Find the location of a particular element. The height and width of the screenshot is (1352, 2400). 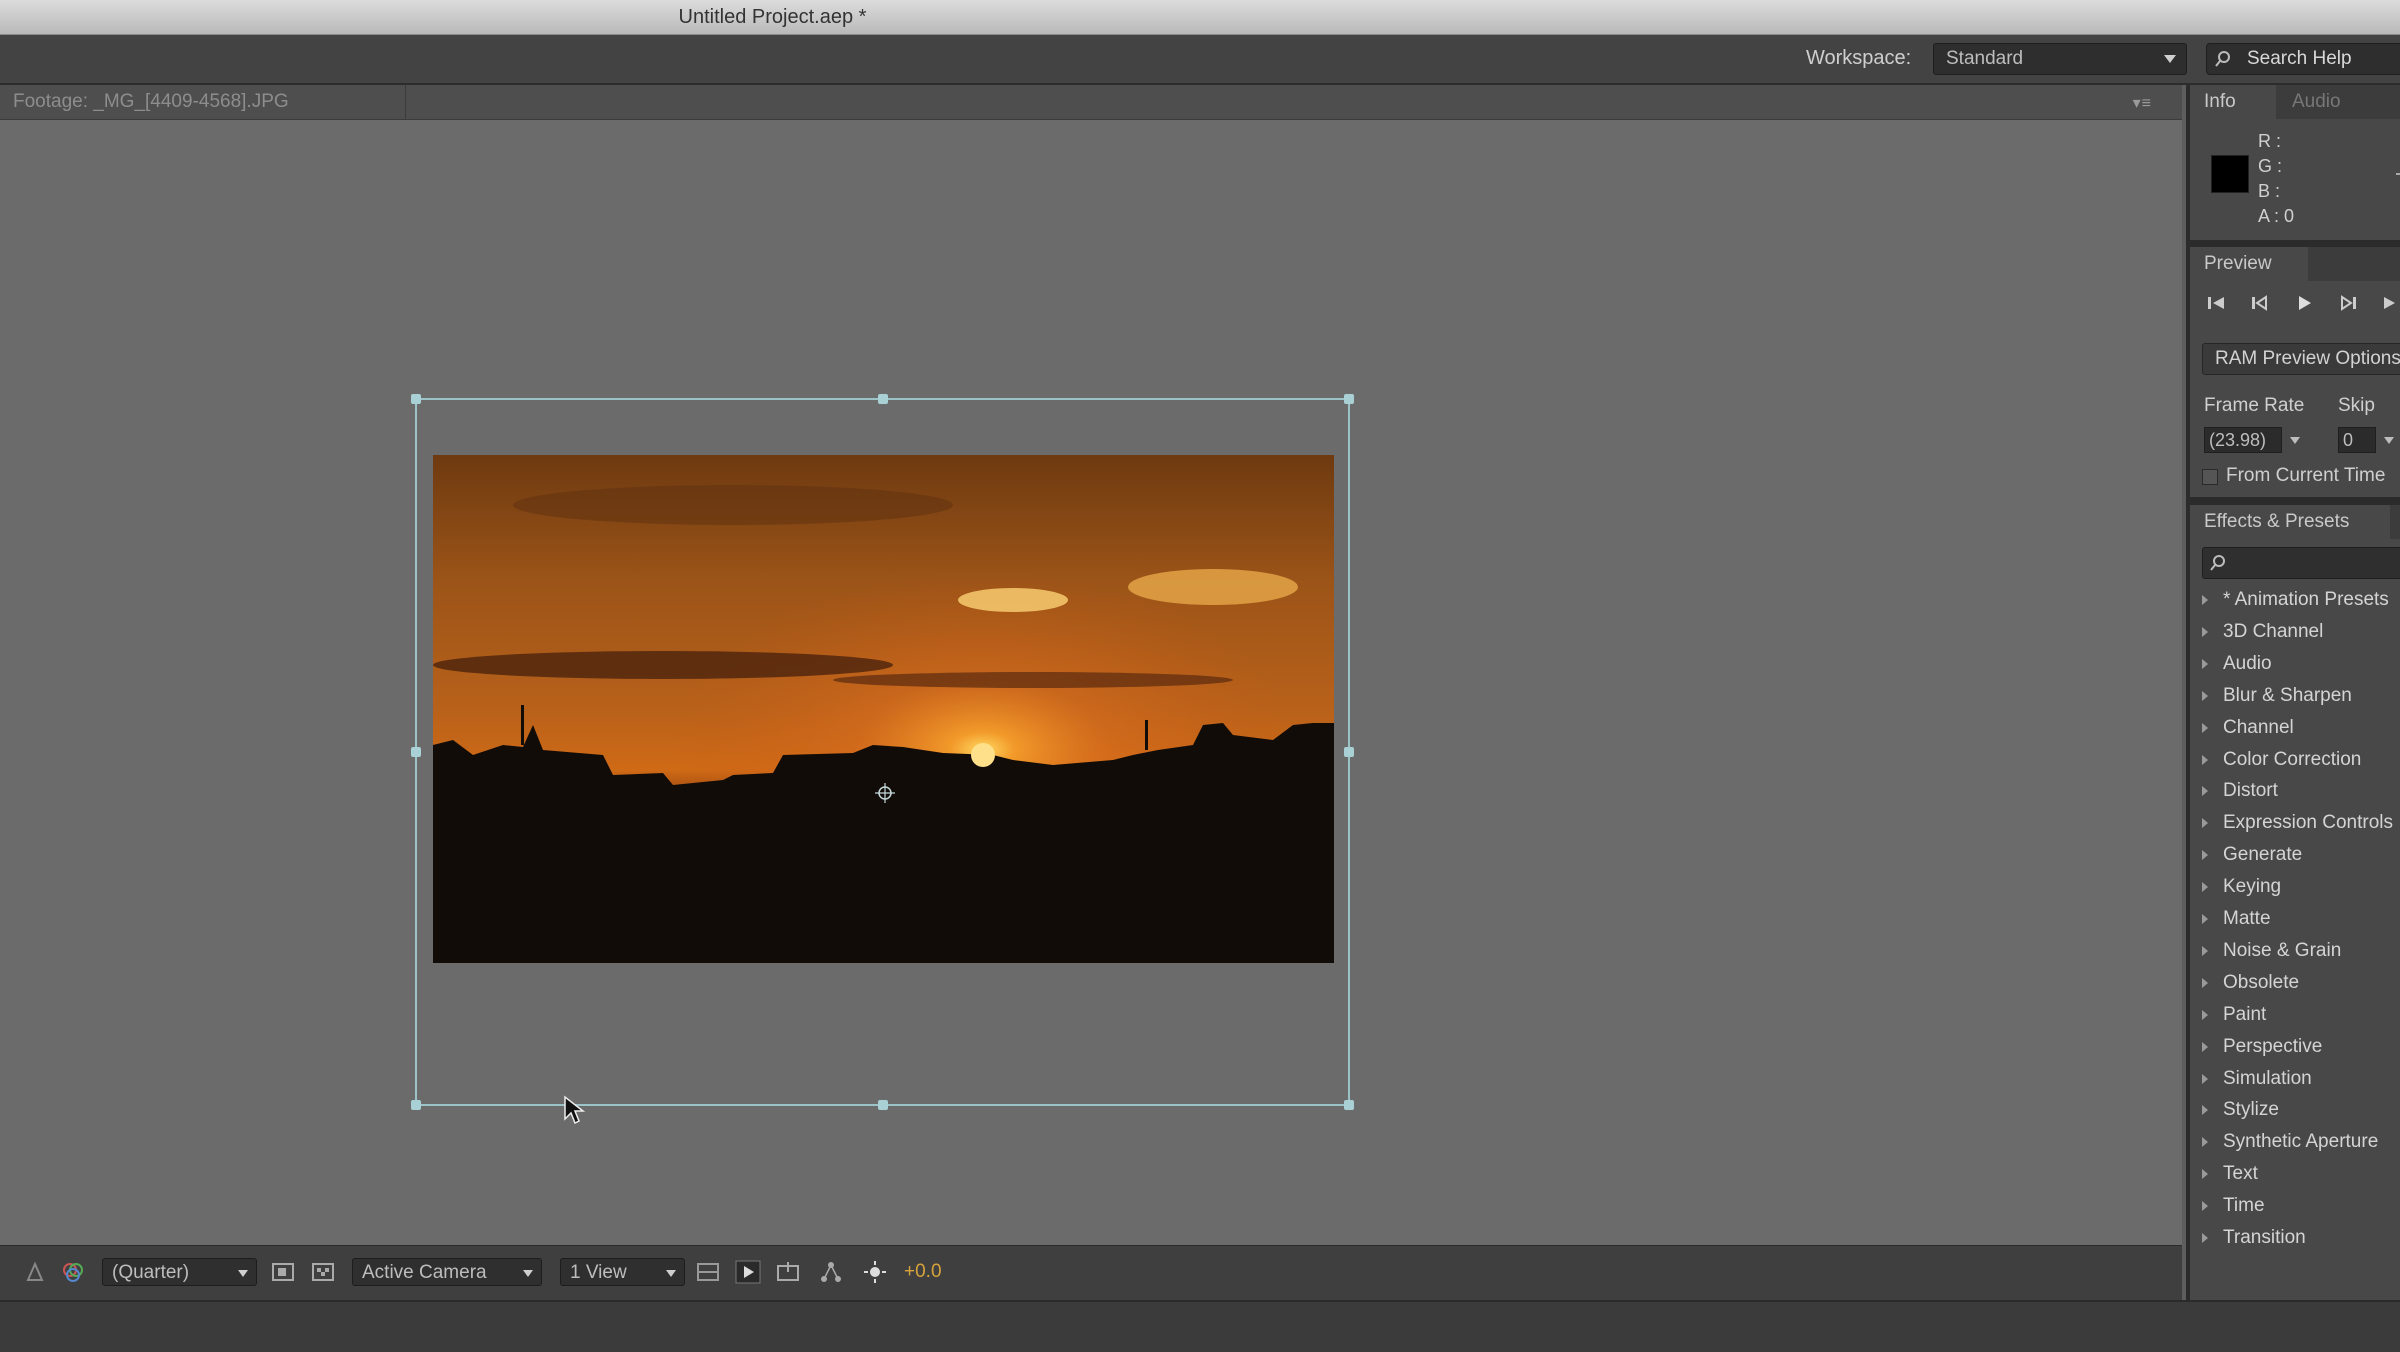

tab-info-label: Info is located at coordinates (2220, 101).